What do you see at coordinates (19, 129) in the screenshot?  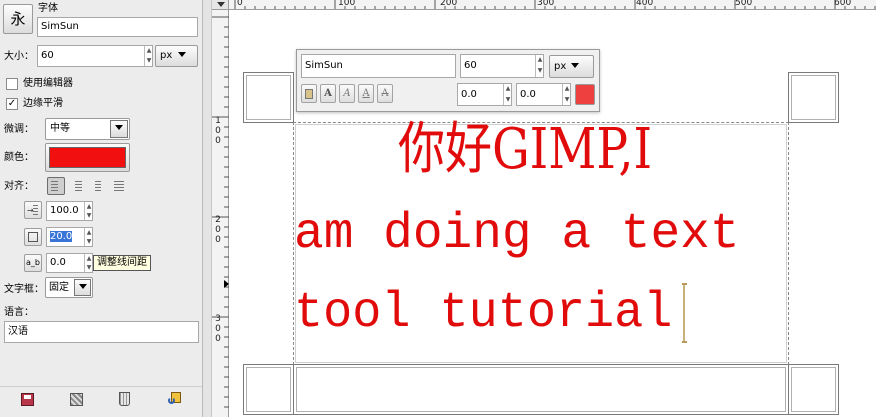 I see `hinting-label: 微调：` at bounding box center [19, 129].